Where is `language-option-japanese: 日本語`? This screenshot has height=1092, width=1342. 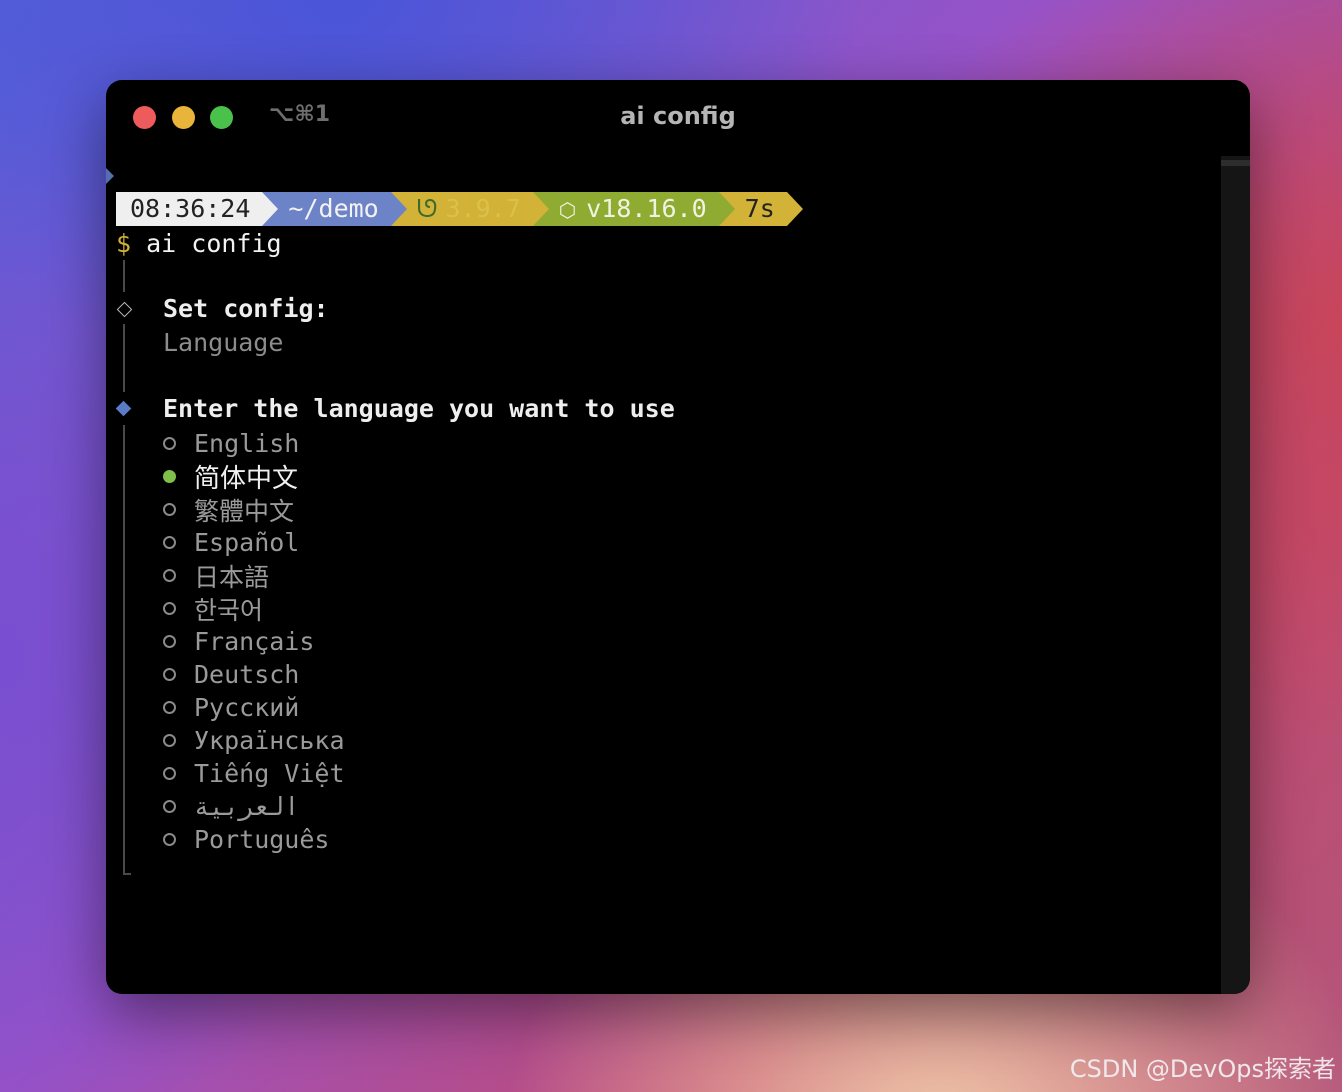 language-option-japanese: 日本語 is located at coordinates (216, 575).